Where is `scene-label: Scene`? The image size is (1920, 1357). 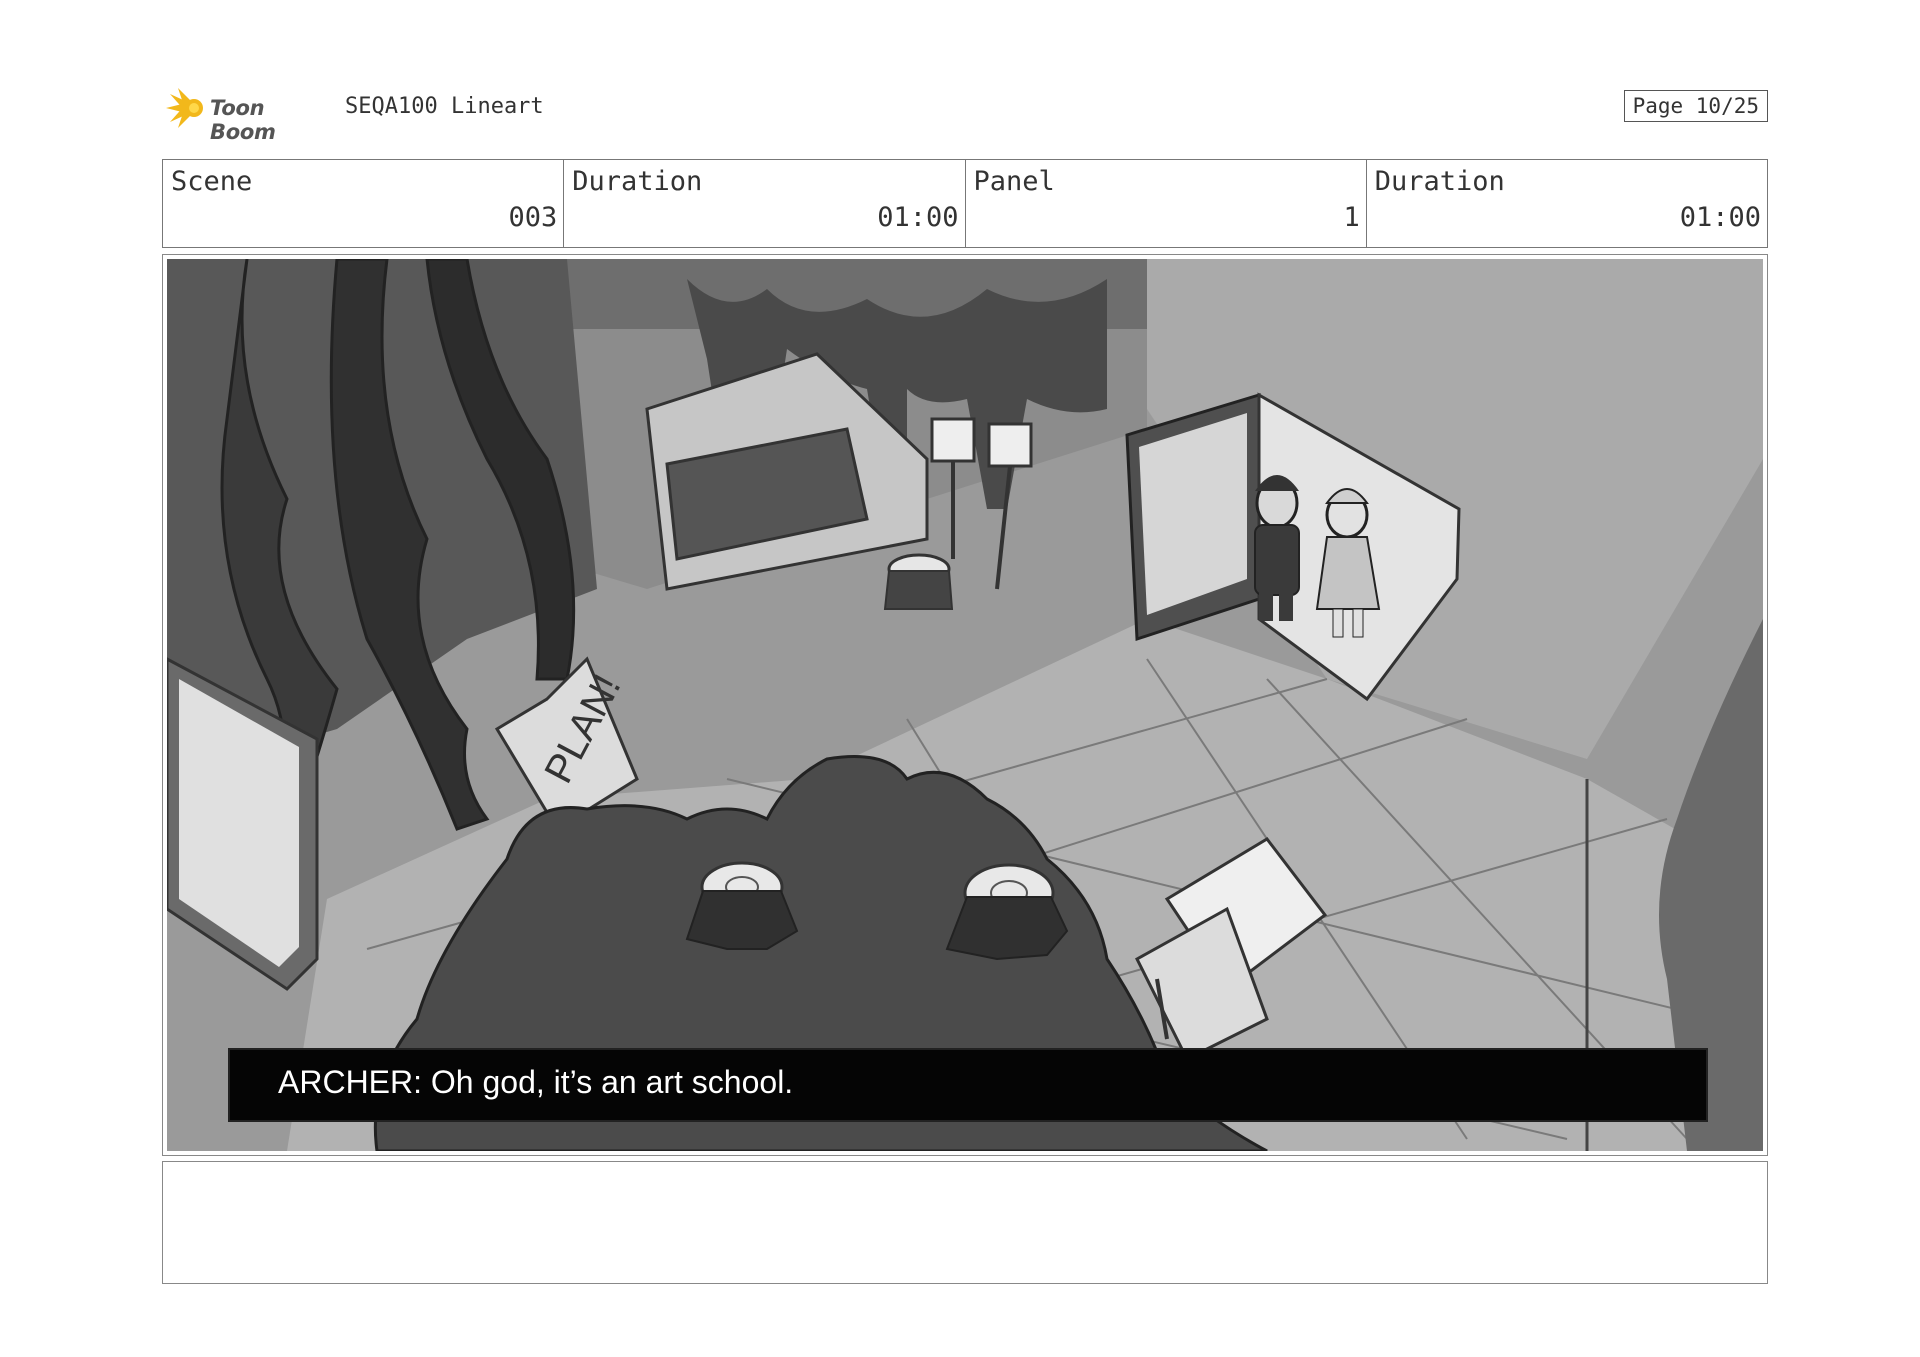 scene-label: Scene is located at coordinates (212, 181).